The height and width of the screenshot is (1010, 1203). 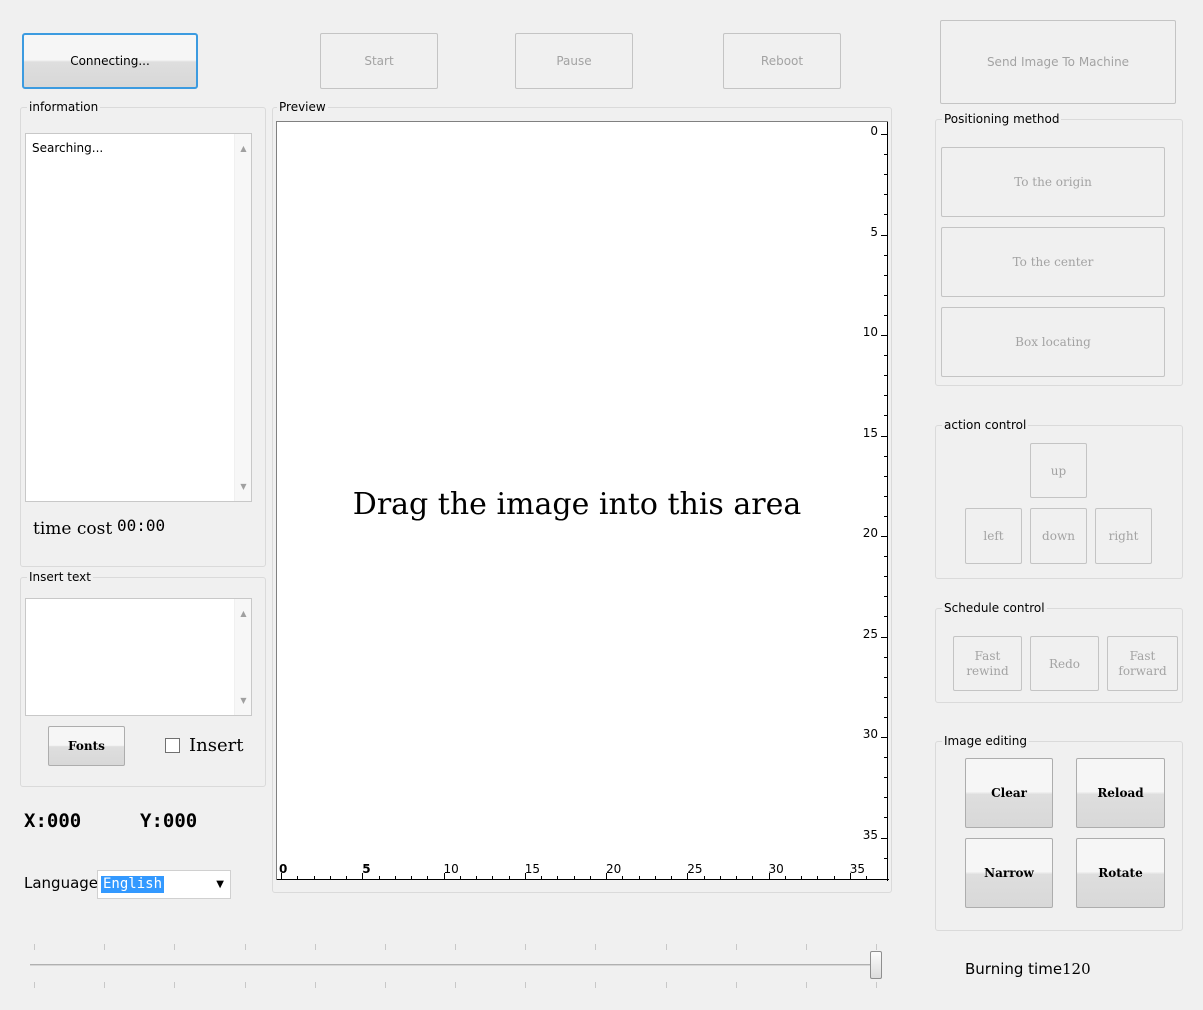 I want to click on x-ruler-label: 30, so click(x=776, y=869).